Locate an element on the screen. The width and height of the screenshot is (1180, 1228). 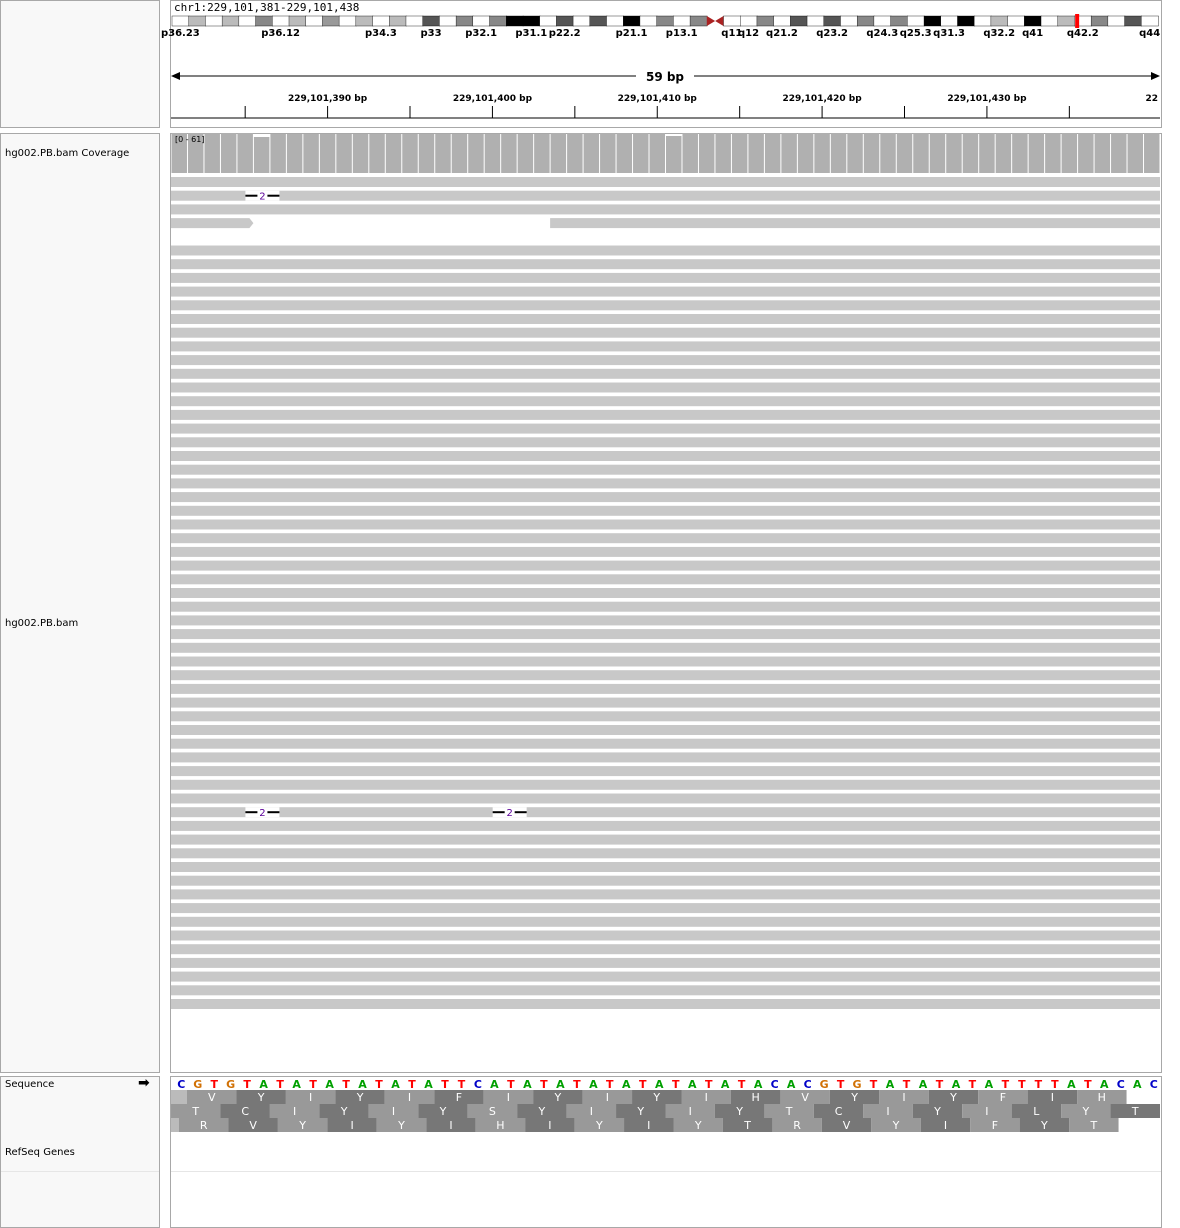
amino-acid-label: L is located at coordinates (1036, 1111).